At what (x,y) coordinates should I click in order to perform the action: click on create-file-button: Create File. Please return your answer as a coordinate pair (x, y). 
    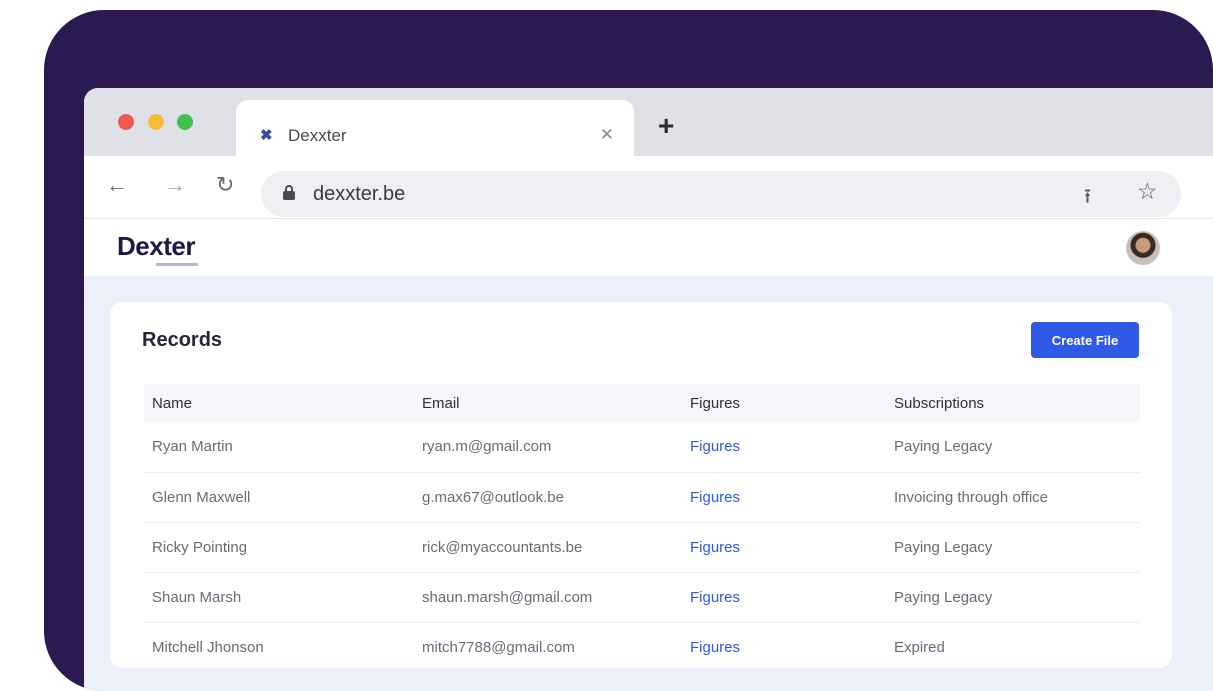
    Looking at the image, I should click on (1085, 340).